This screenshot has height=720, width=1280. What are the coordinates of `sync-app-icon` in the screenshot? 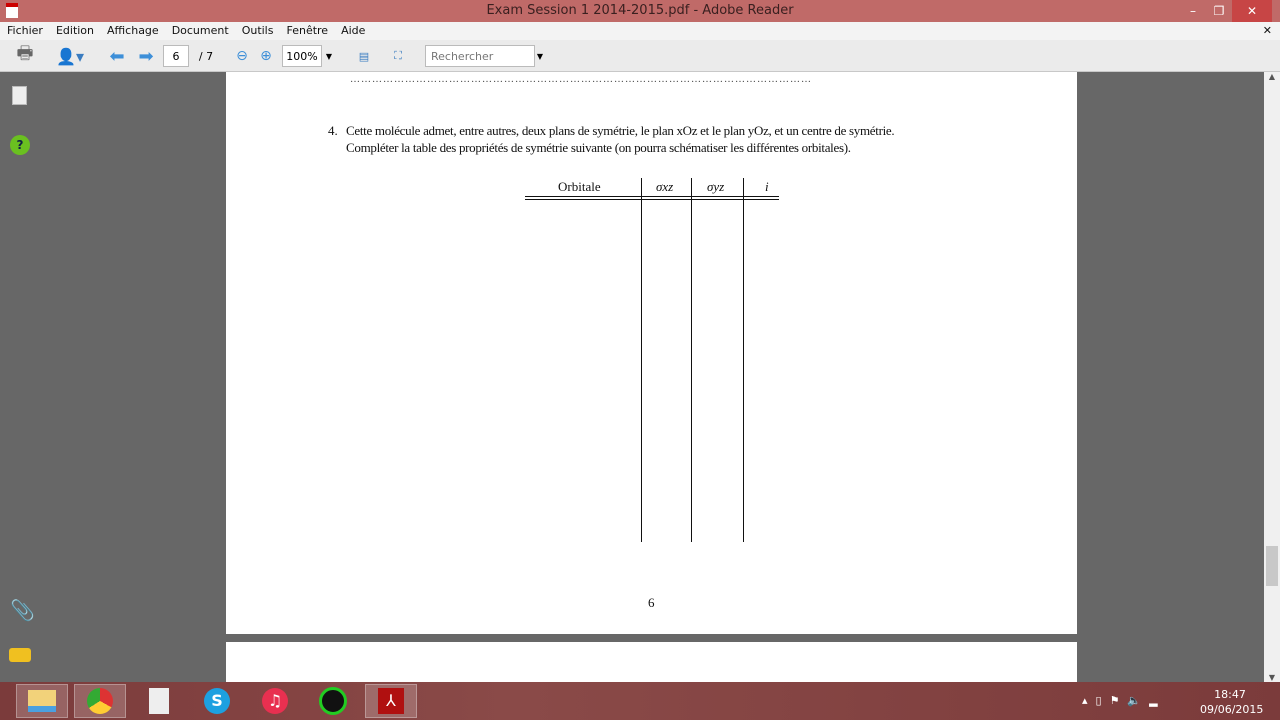 It's located at (333, 701).